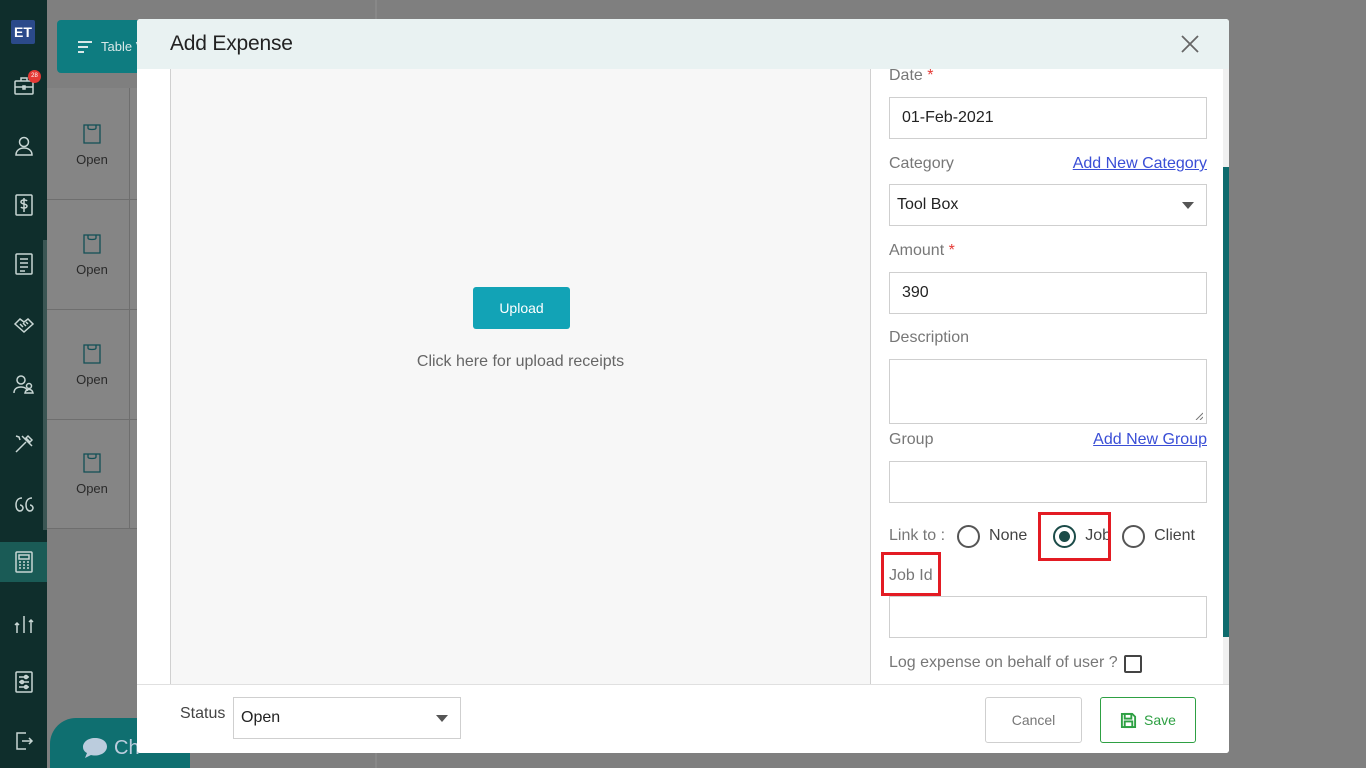 The width and height of the screenshot is (1366, 768). I want to click on team-nav-item, so click(23, 384).